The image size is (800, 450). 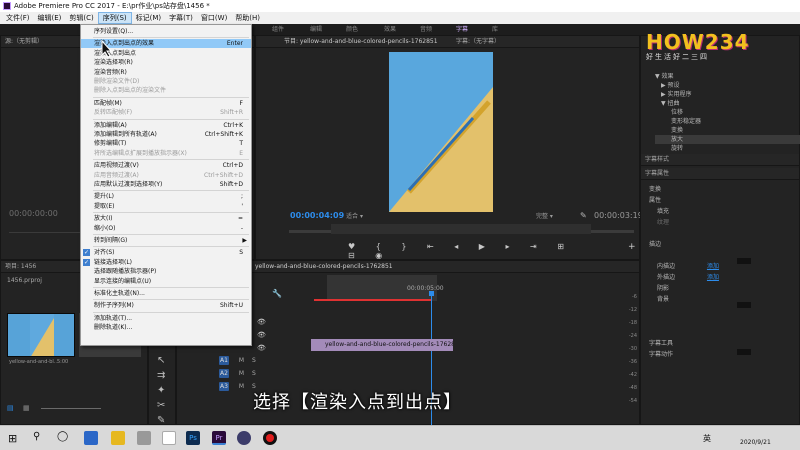 What do you see at coordinates (721, 266) in the screenshot?
I see `prop-row-inner-stroke: 内描边 添加` at bounding box center [721, 266].